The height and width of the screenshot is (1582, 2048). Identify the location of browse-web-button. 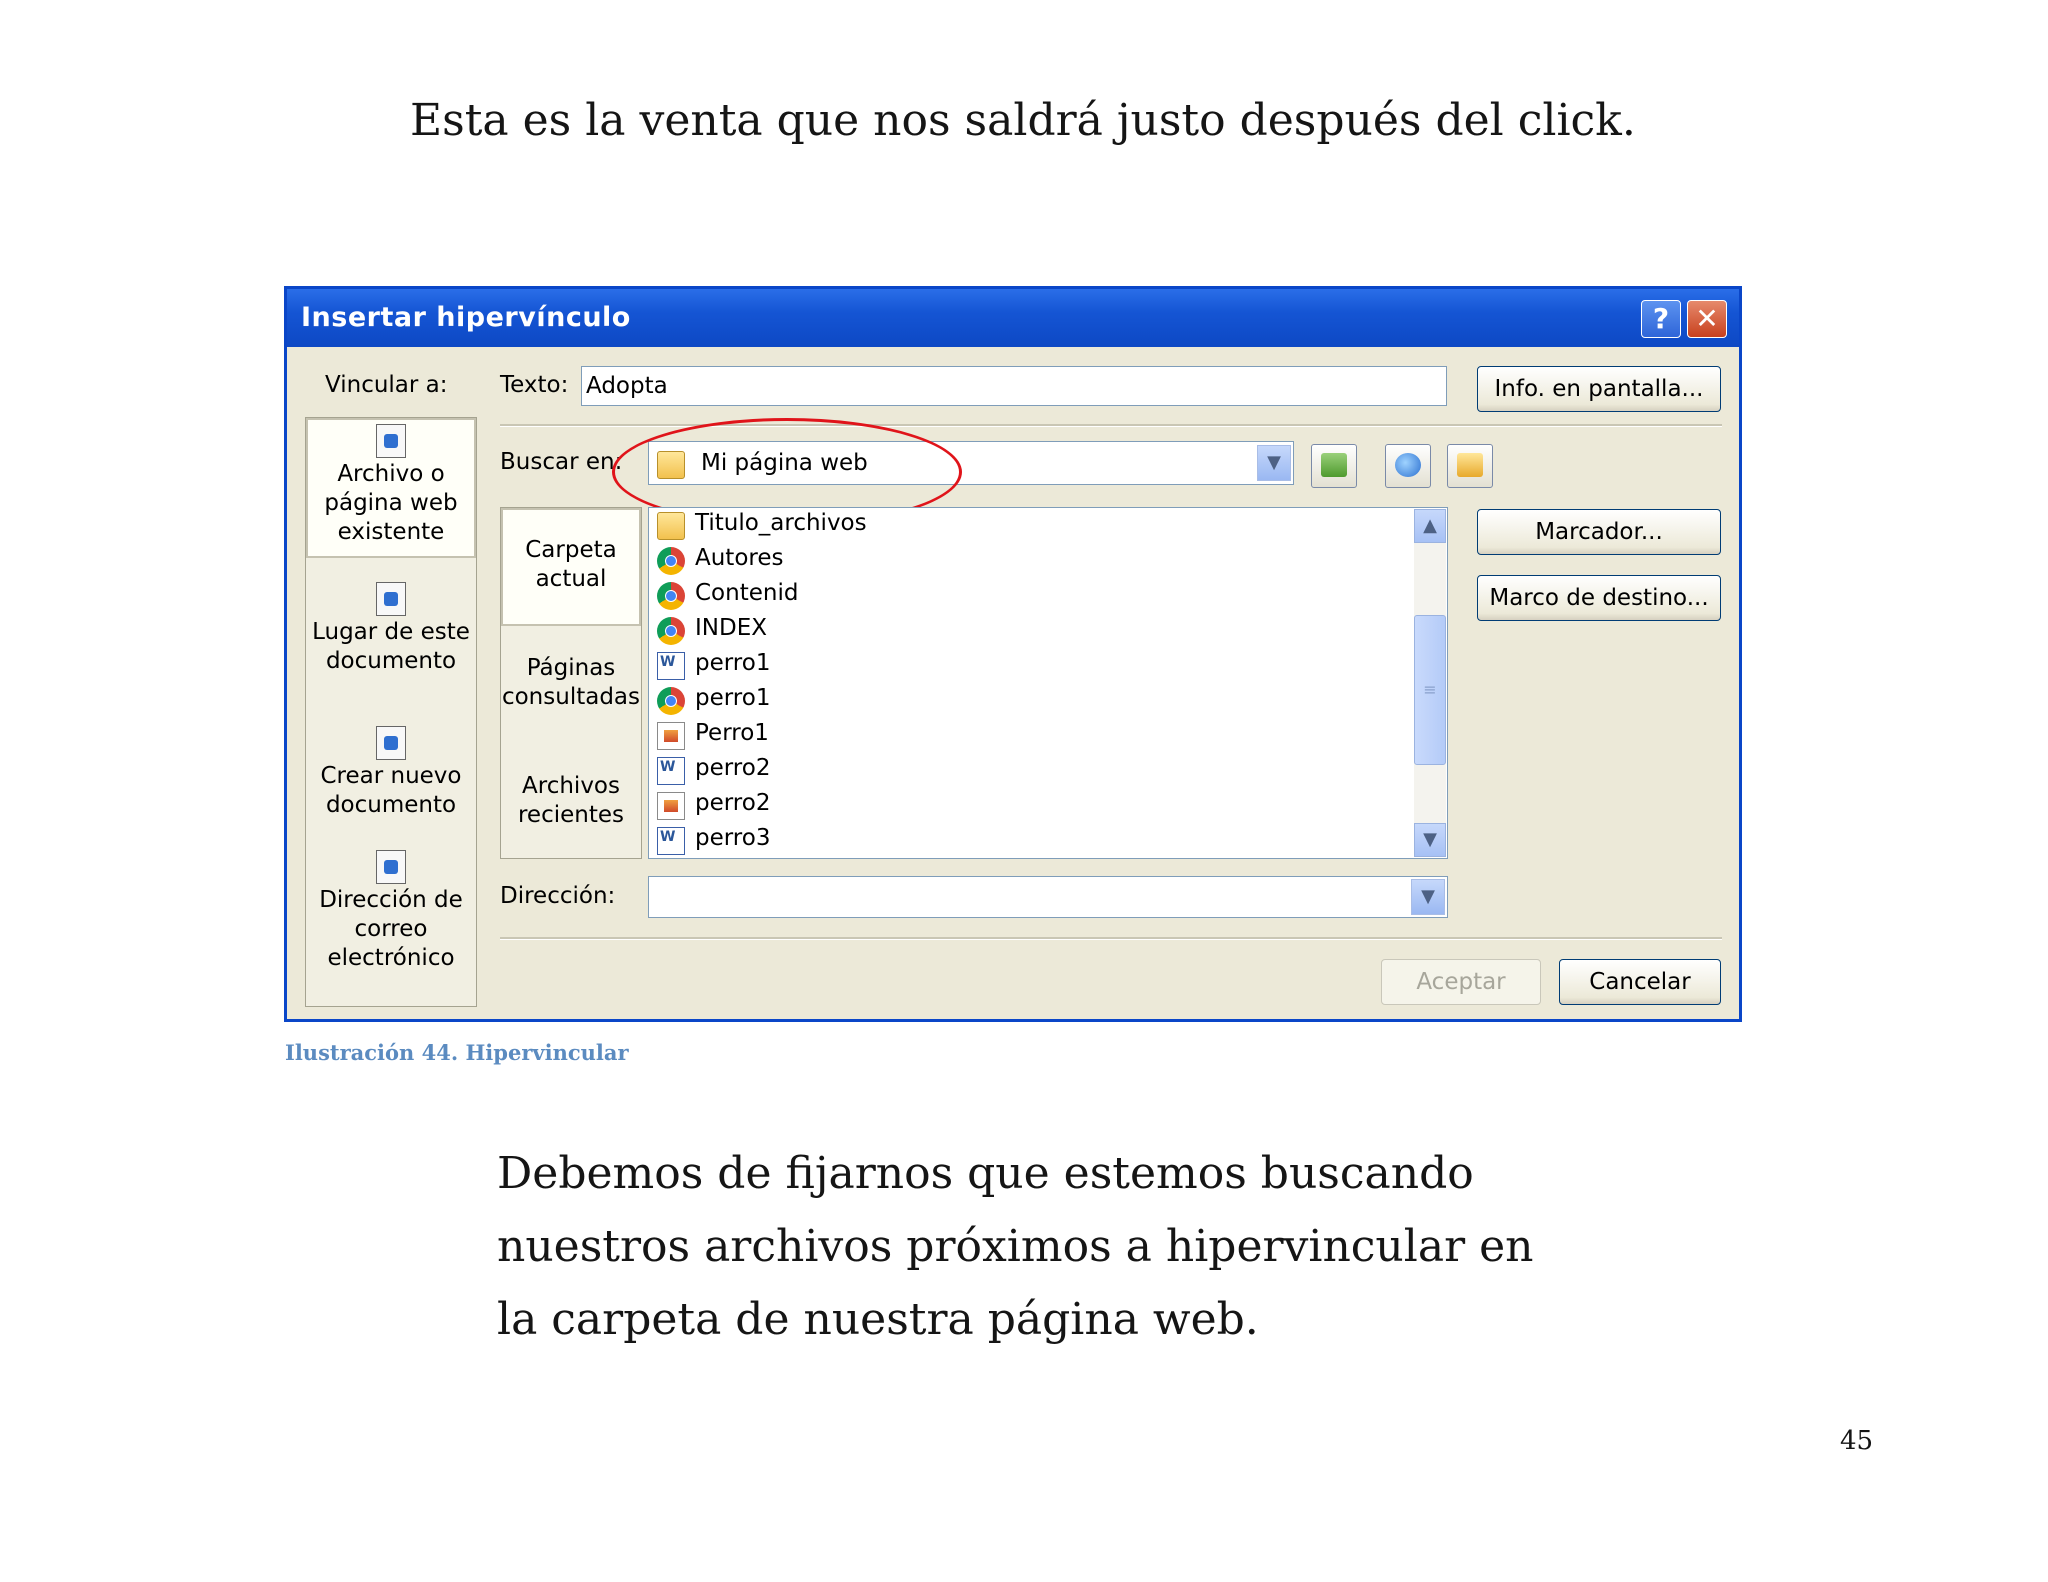
(1408, 466).